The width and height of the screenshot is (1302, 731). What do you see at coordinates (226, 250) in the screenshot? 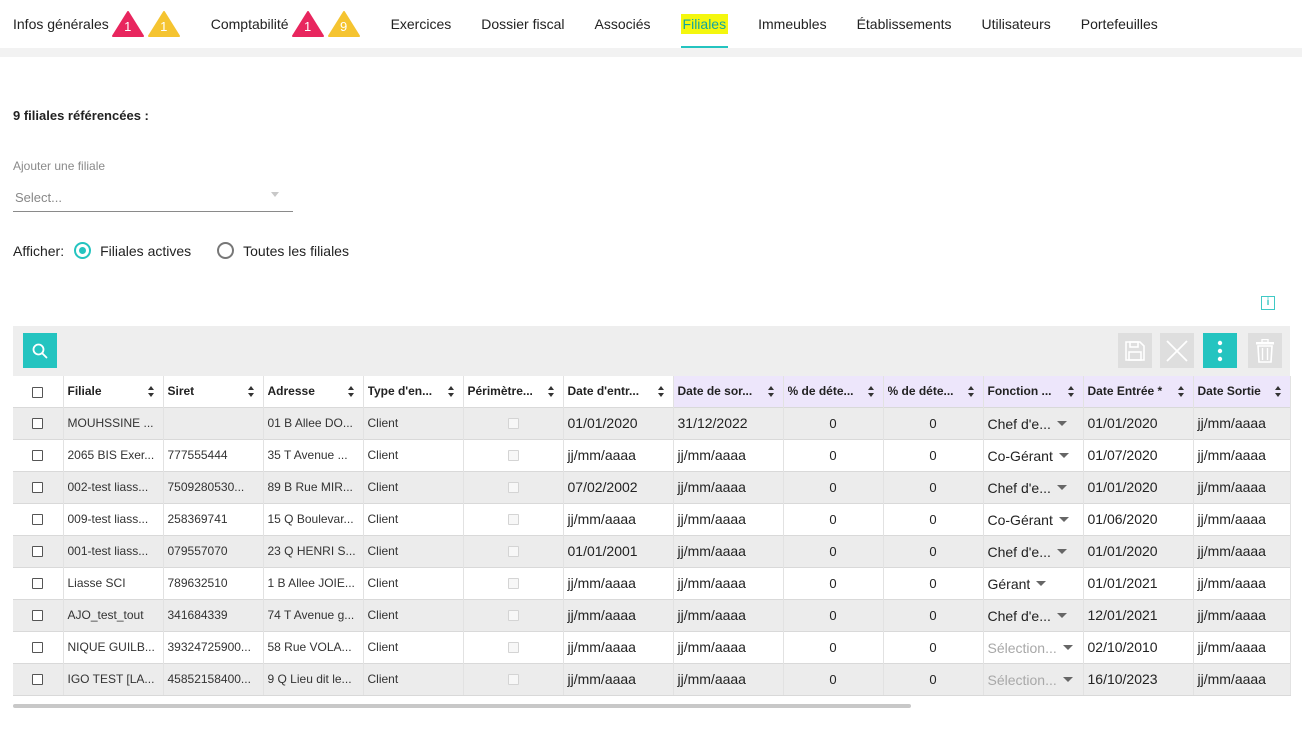
I see `radio-unchecked-icon` at bounding box center [226, 250].